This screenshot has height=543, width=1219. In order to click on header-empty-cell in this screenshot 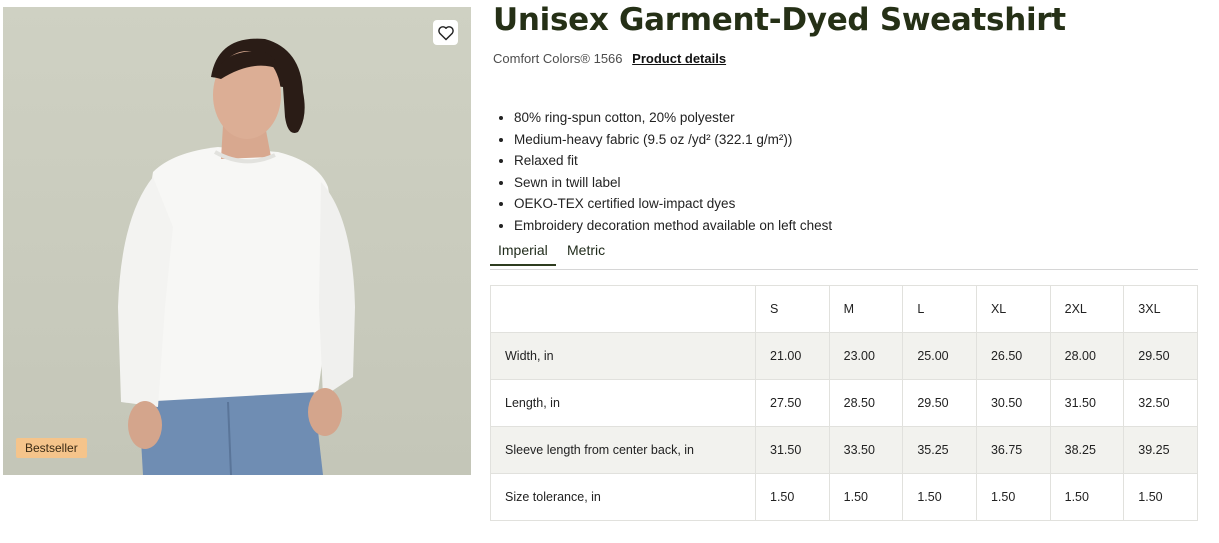, I will do `click(623, 309)`.